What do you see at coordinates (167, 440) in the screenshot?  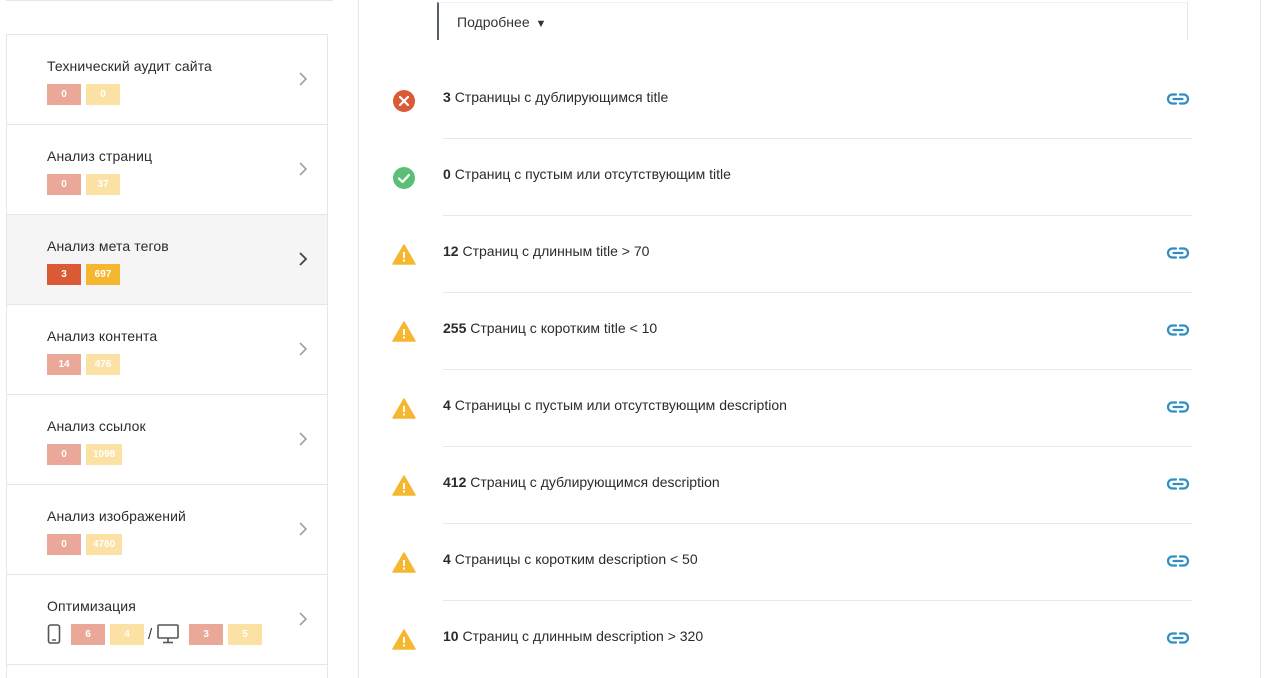 I see `sidebar-item-links-analysis: Анализ ссылок 0 1098` at bounding box center [167, 440].